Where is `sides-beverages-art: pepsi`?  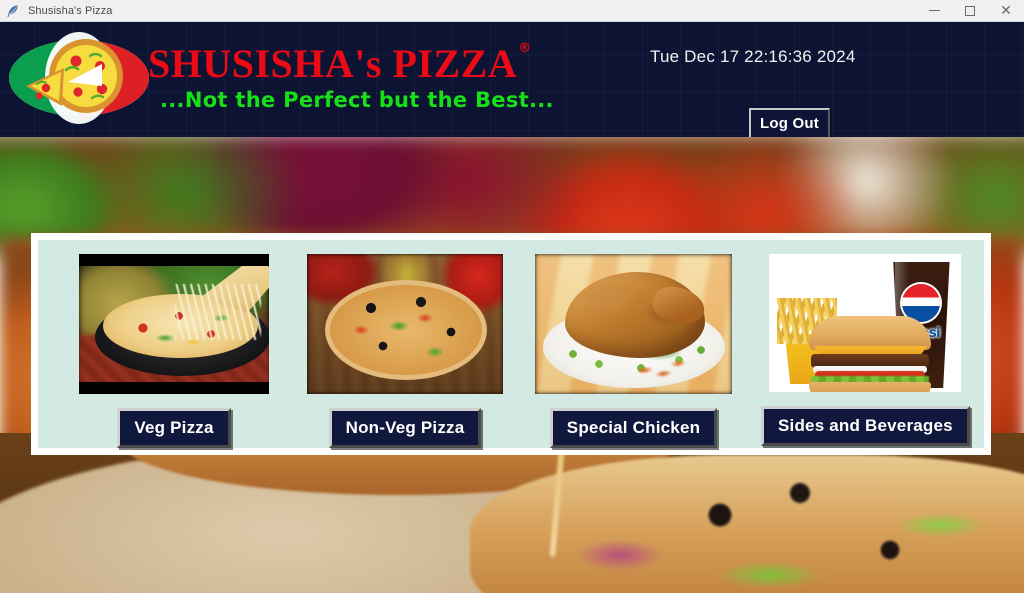 sides-beverages-art: pepsi is located at coordinates (865, 323).